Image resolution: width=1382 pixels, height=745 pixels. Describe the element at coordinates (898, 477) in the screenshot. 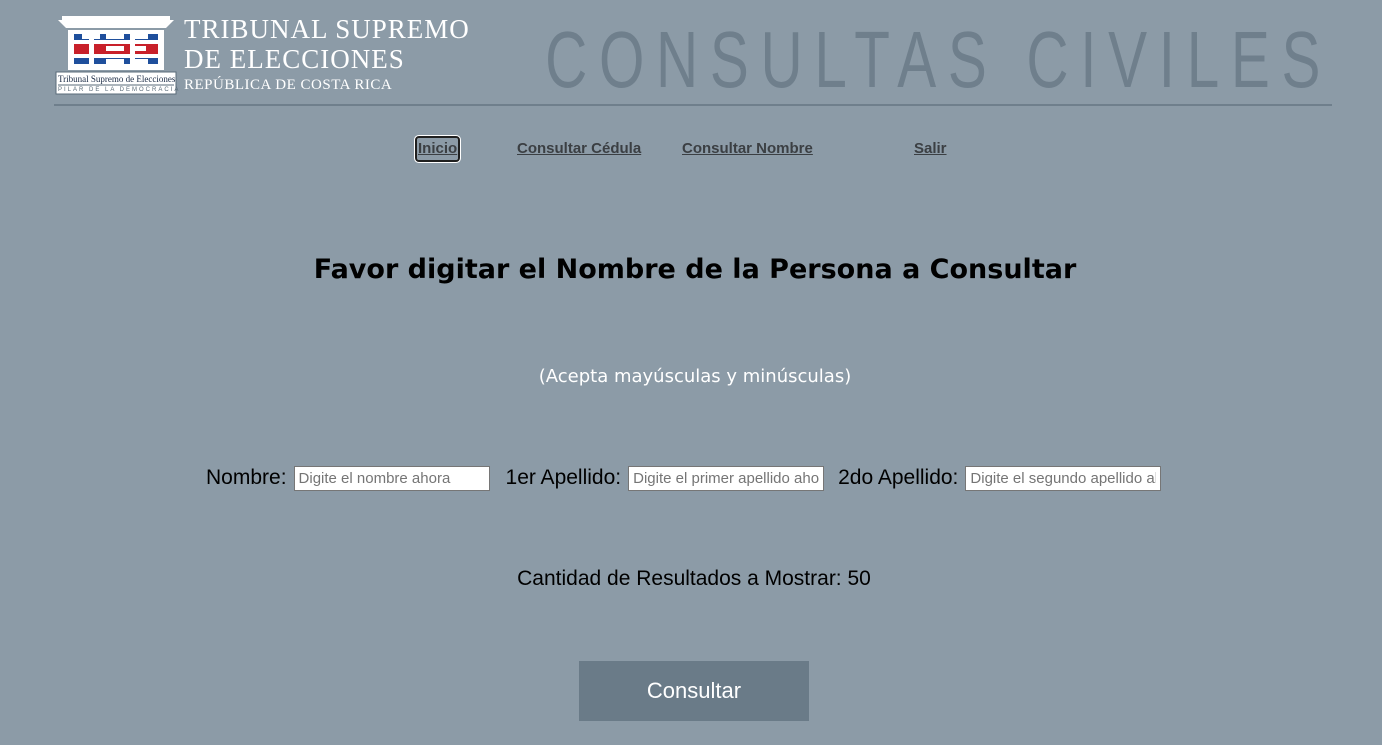

I see `segundo-apellido-label: 2do Apellido:` at that location.